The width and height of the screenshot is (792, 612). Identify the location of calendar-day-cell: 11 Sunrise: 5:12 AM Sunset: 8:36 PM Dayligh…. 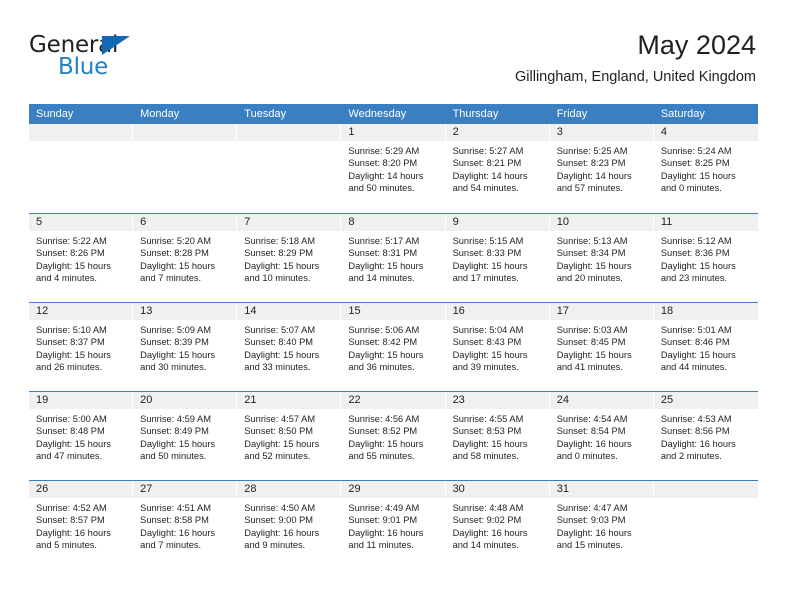
(705, 258).